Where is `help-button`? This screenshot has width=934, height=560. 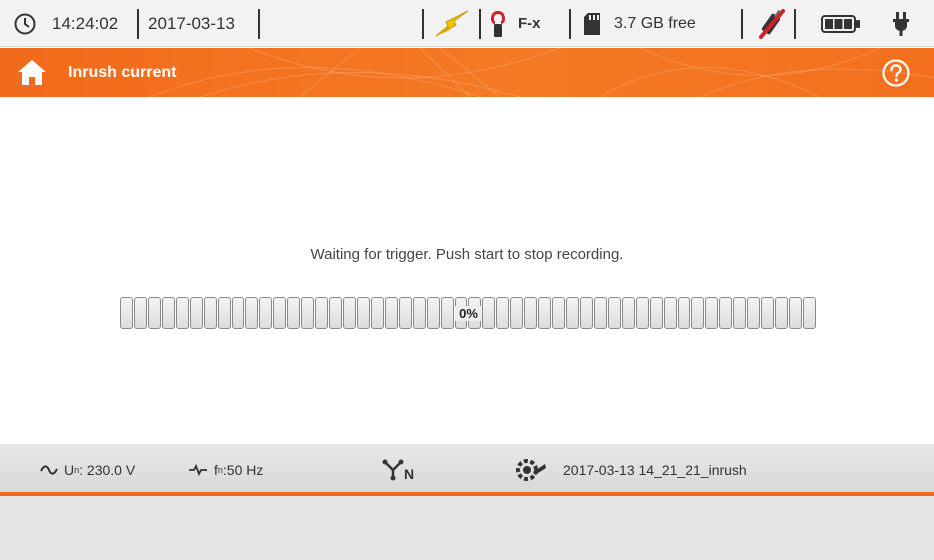 help-button is located at coordinates (896, 73).